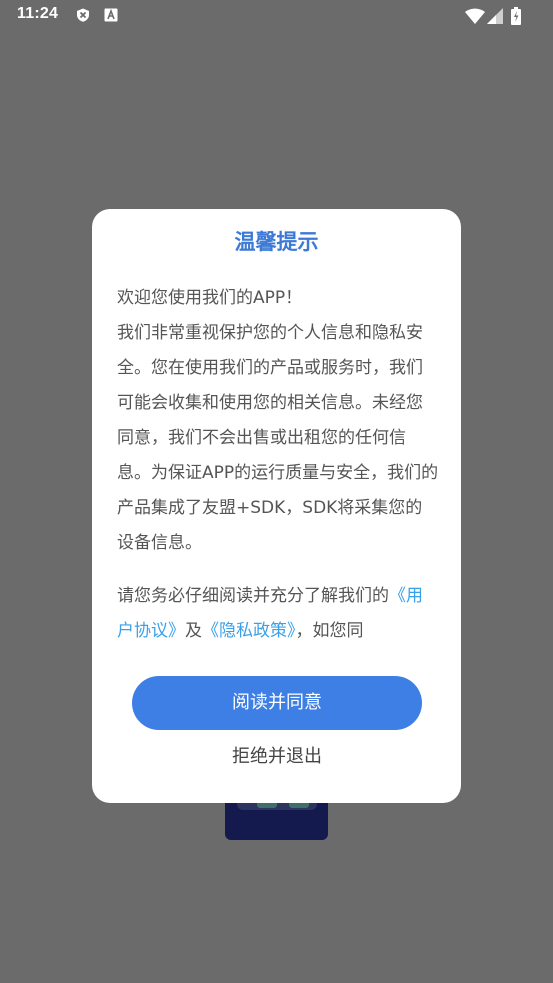  I want to click on agreement-paragraph: 请您务必仔细阅读并充分了解我们的《用户协议》及《隐私政策》，如您同, so click(278, 609).